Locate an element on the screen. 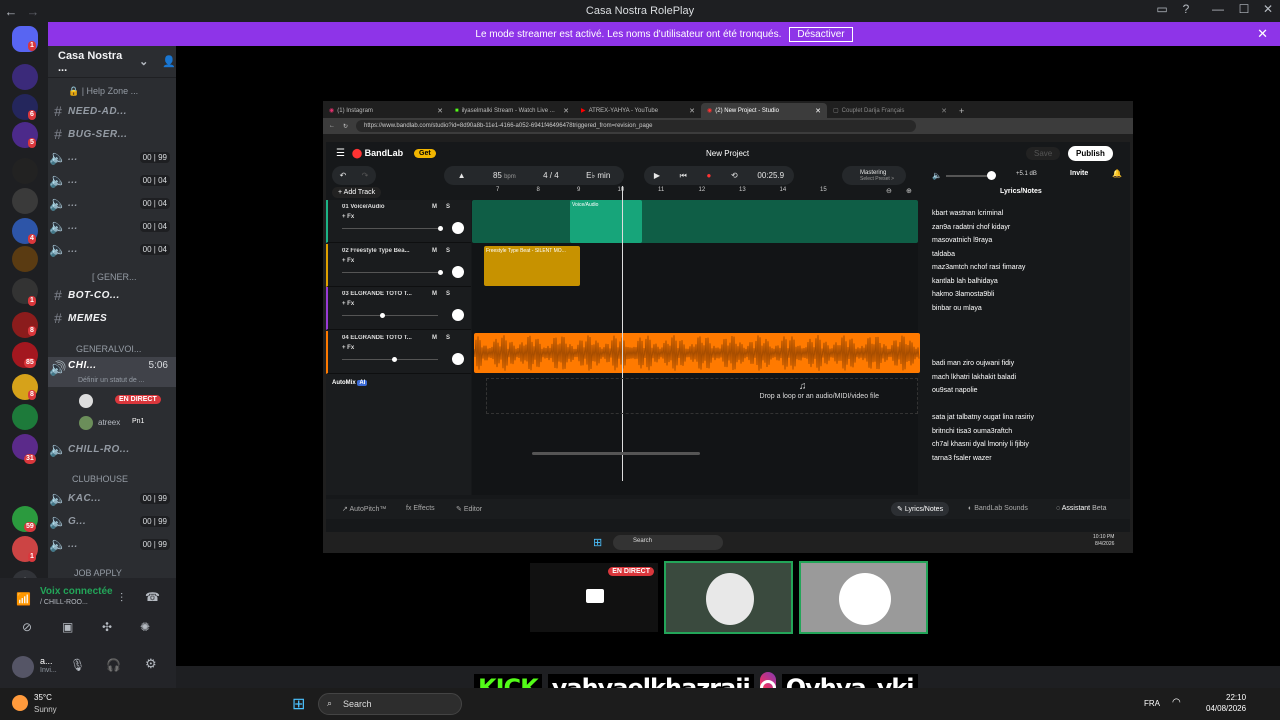 This screenshot has height=720, width=1280. lyrics-line: ou9sat napolie is located at coordinates (974, 391).